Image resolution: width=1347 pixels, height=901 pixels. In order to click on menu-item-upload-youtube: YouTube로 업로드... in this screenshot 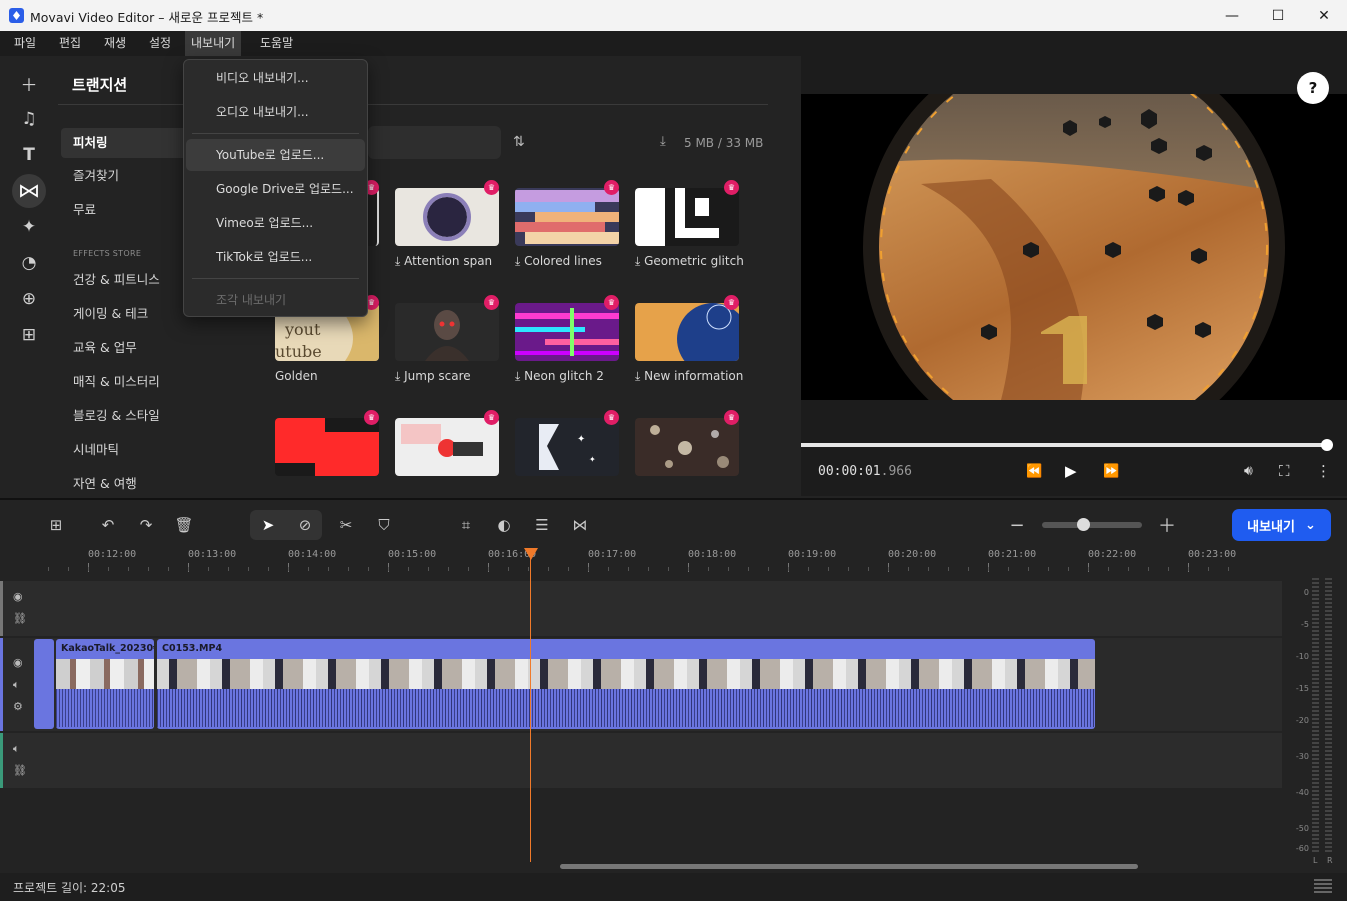, I will do `click(275, 155)`.